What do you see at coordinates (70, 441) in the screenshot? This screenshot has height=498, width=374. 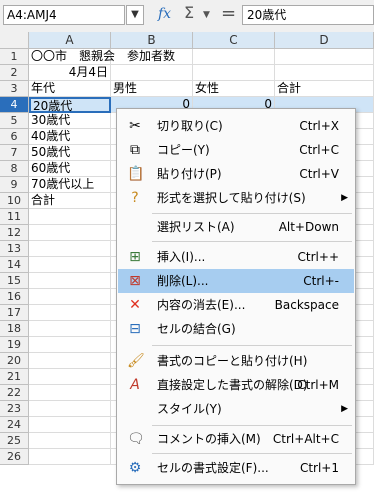 I see `cell-a25` at bounding box center [70, 441].